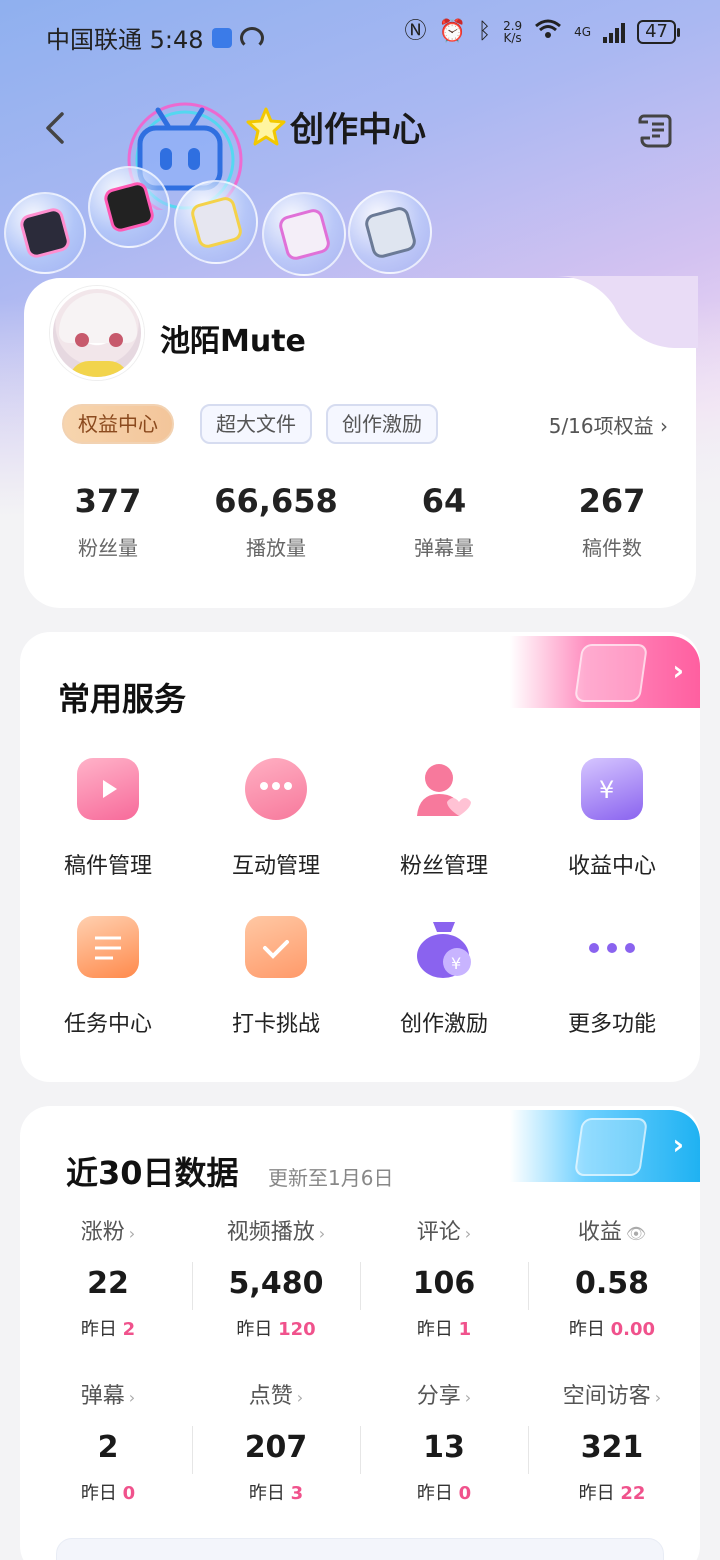  I want to click on large-file-tag: 超大文件, so click(256, 424).